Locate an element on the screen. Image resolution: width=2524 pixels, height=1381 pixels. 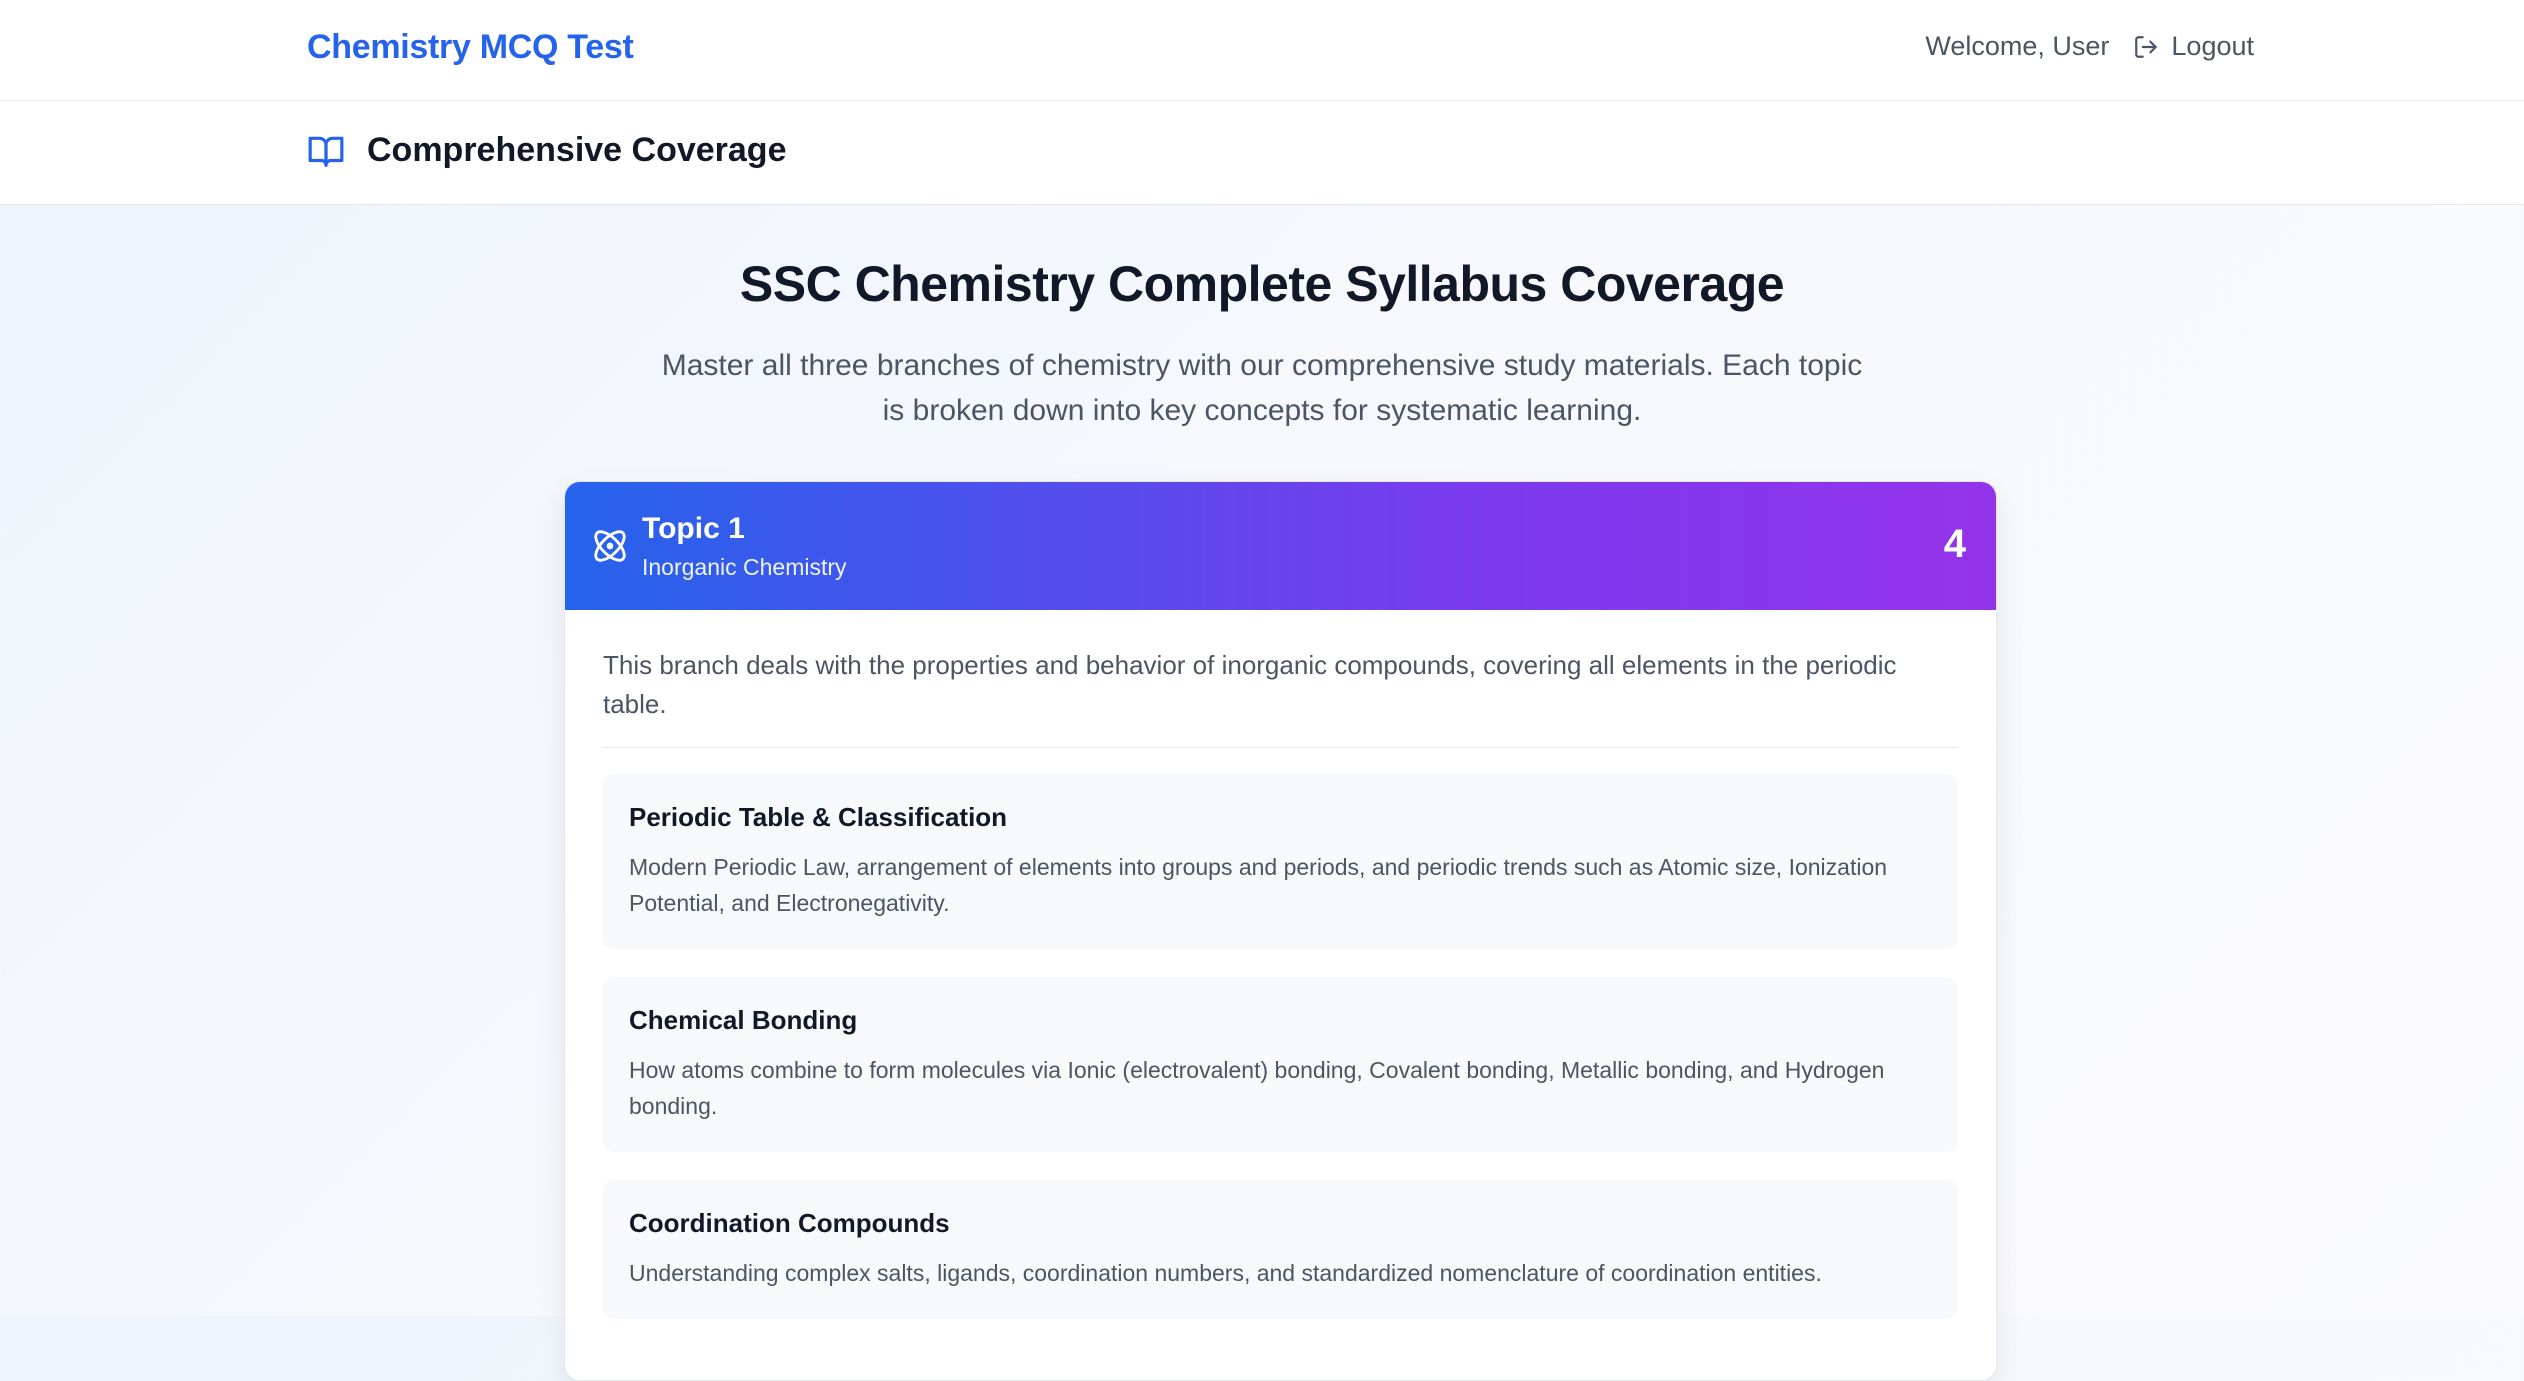
concept-title: Coordination Compounds is located at coordinates (789, 1223).